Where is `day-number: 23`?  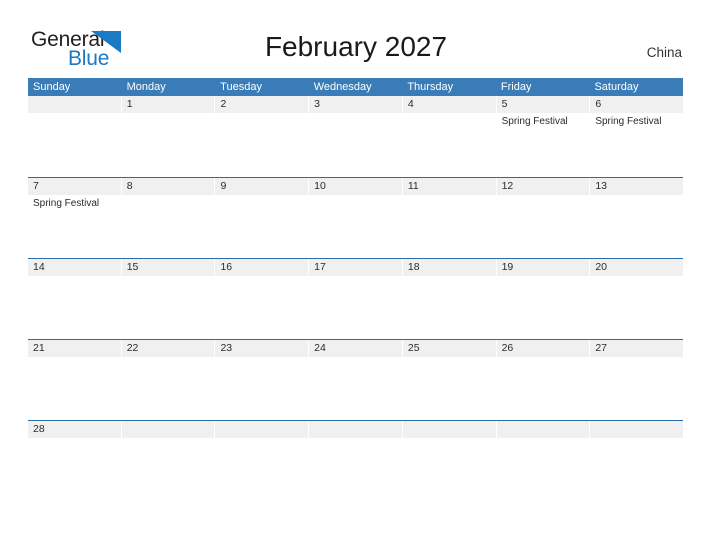
day-number: 23 is located at coordinates (226, 348).